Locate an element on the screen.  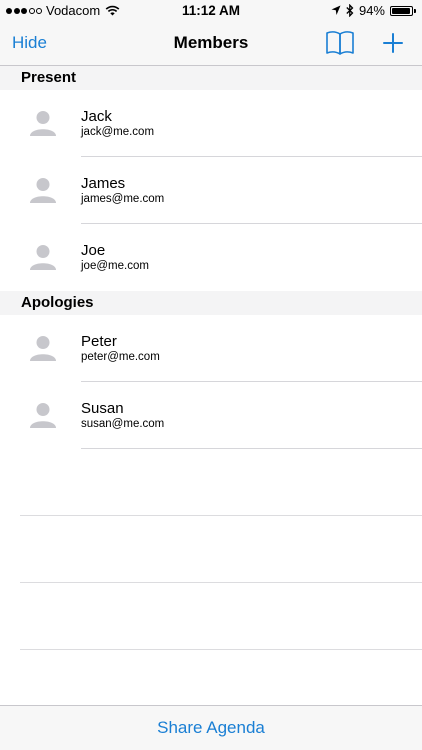
member-email: susan@me.com is located at coordinates (123, 424).